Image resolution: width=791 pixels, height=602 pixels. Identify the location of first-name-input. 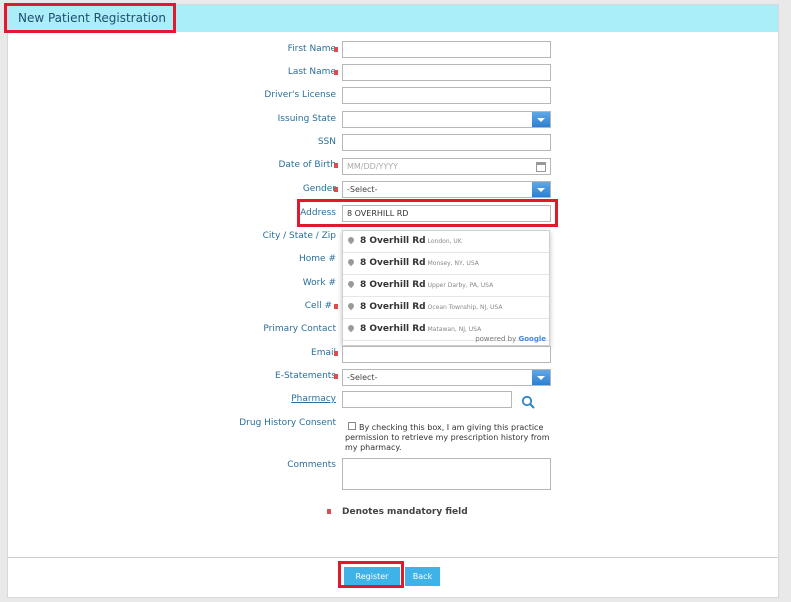
(446, 49).